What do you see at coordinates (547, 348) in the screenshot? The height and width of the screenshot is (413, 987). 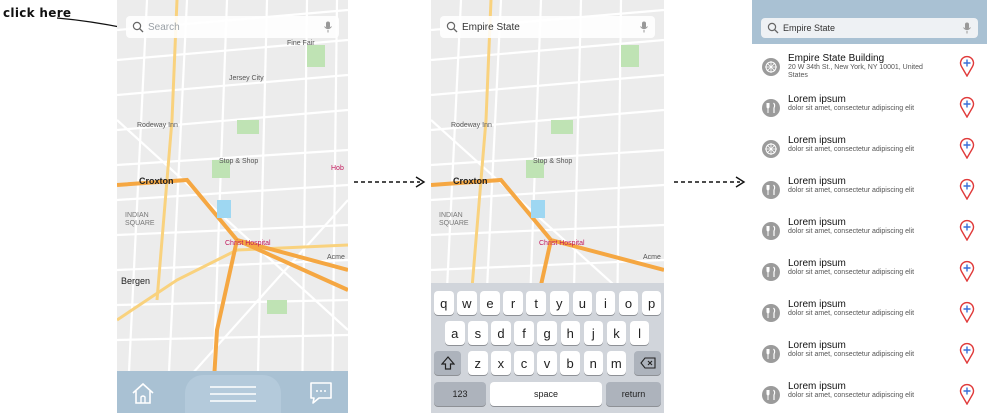 I see `keyboard: q w e r t y u i o p a s d f g h j k l z x c v b n m 123 space return` at bounding box center [547, 348].